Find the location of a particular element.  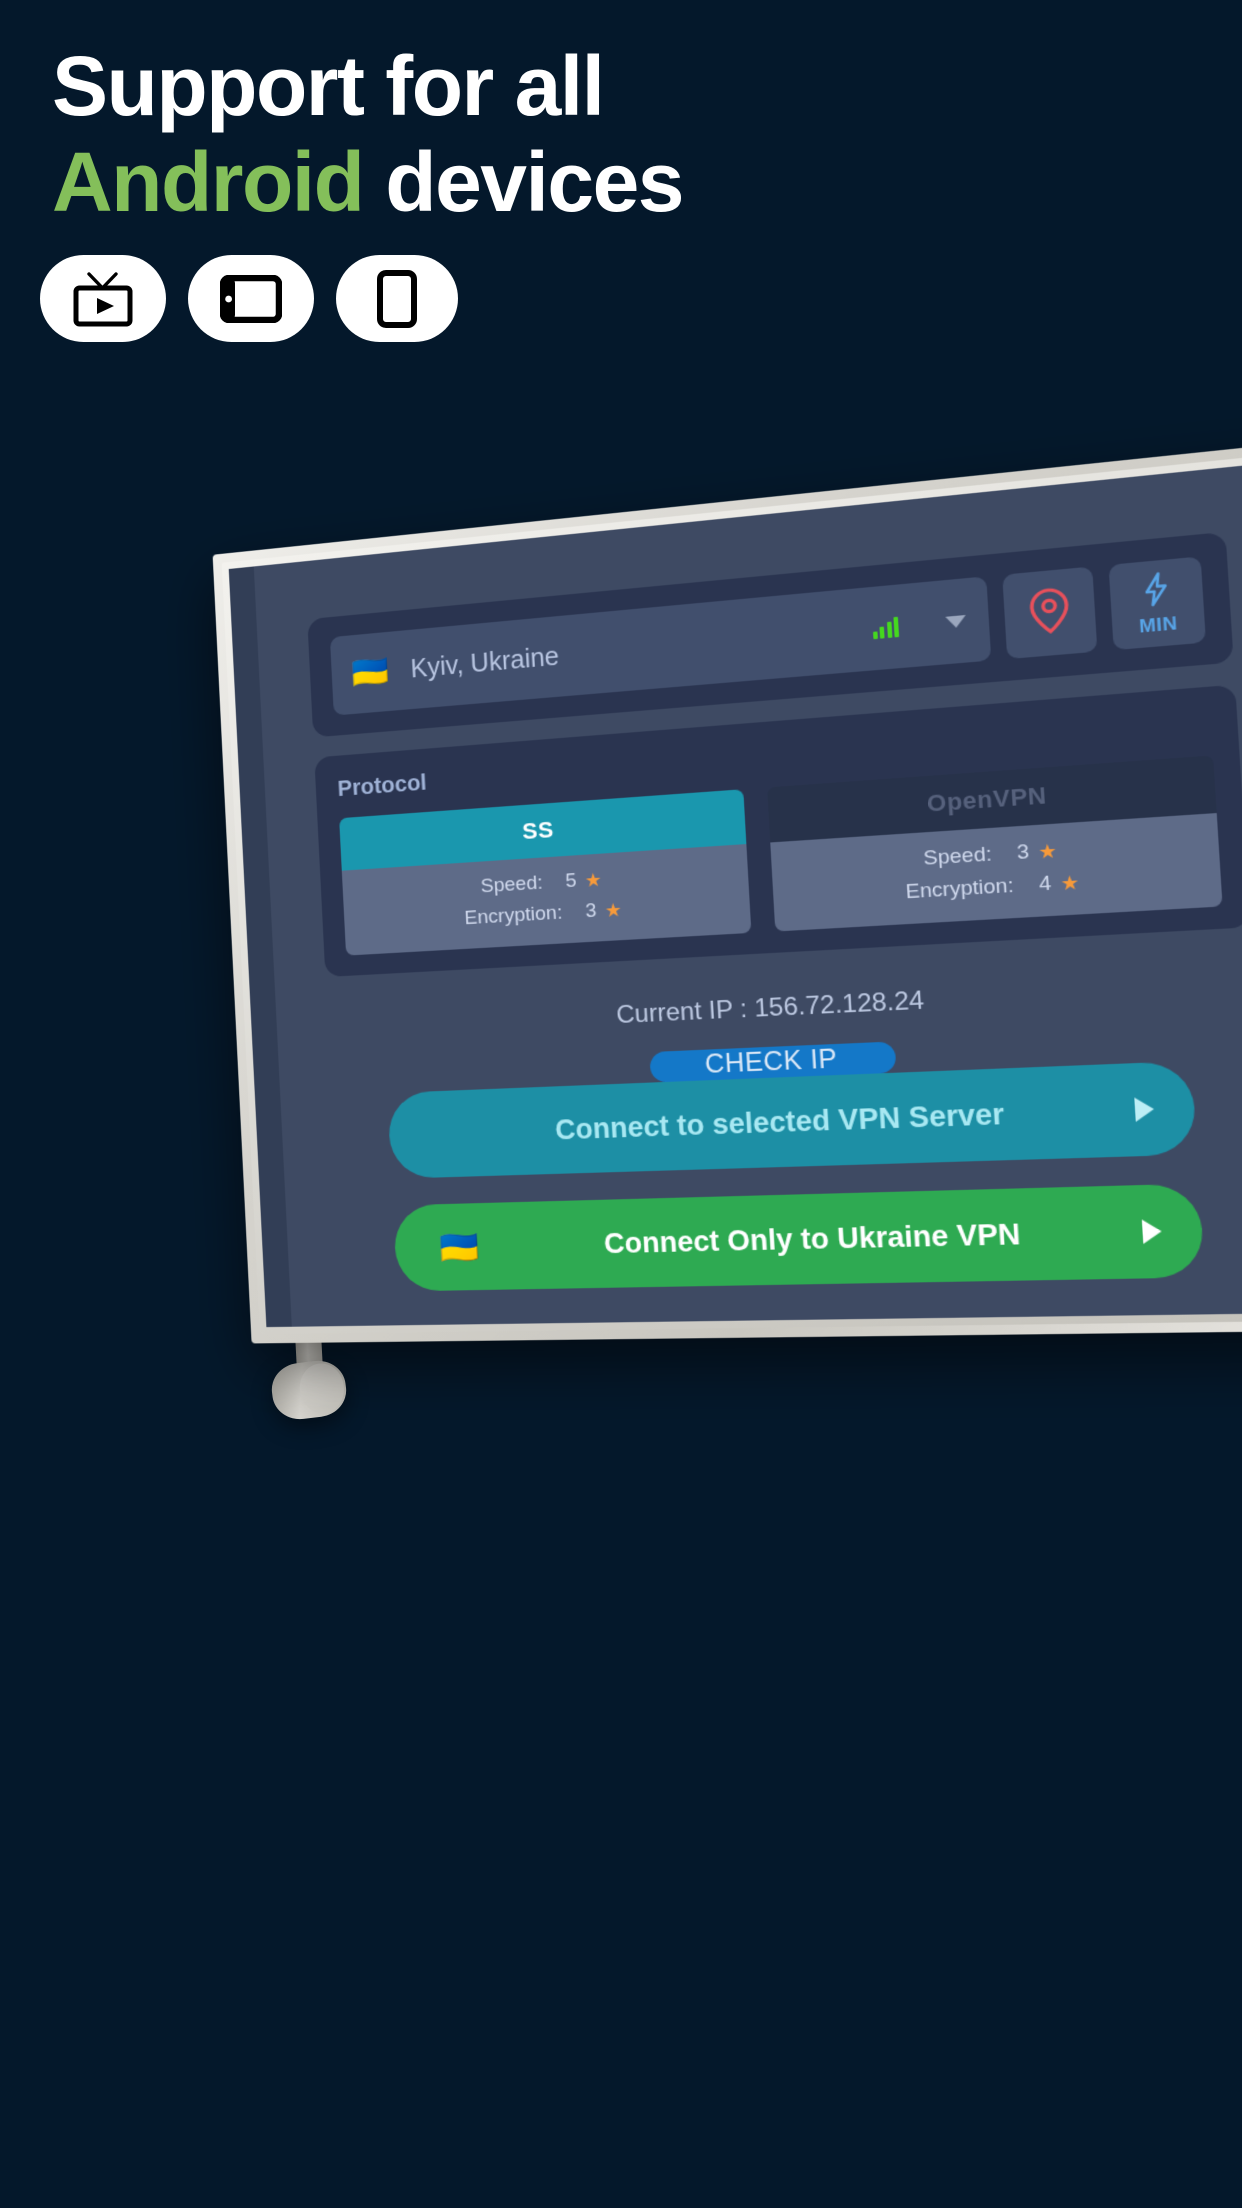

phone-icon is located at coordinates (397, 298).